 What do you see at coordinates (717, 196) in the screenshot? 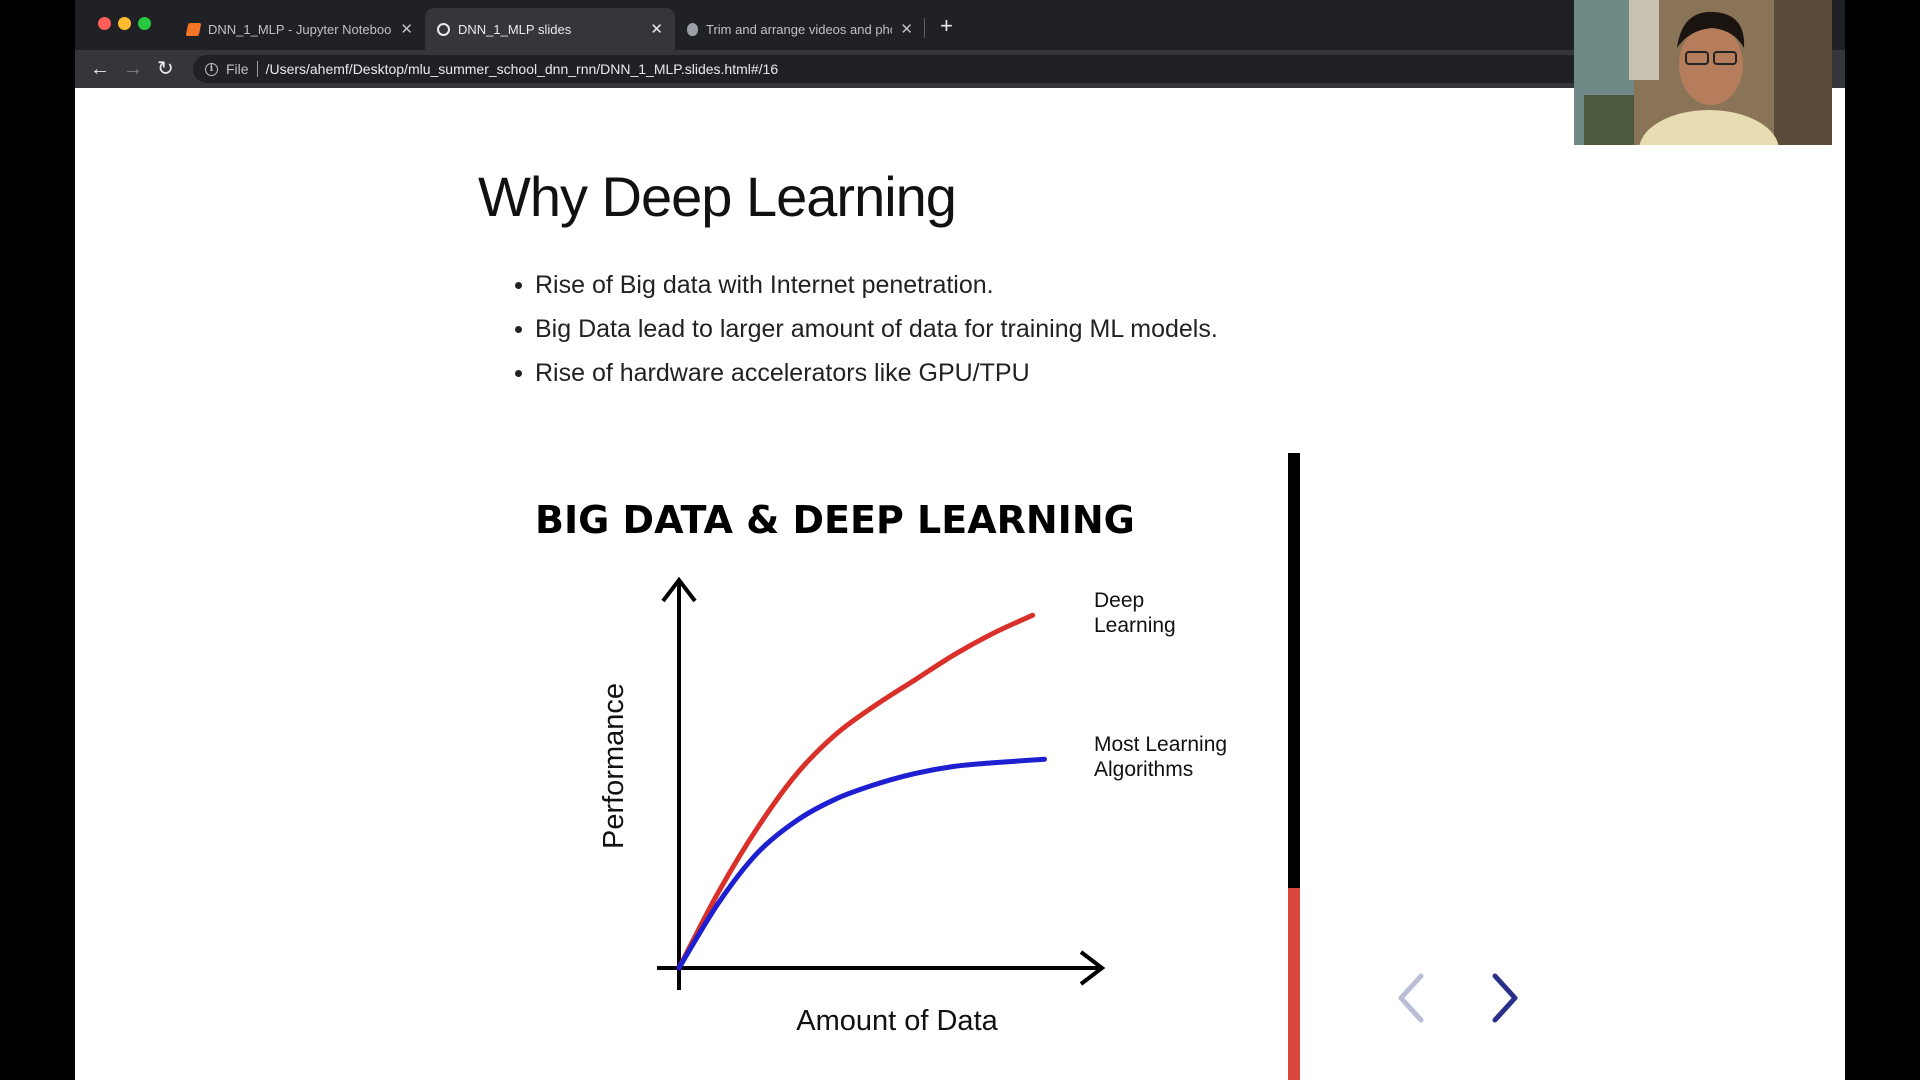
I see `slide-title: Why Deep Learning` at bounding box center [717, 196].